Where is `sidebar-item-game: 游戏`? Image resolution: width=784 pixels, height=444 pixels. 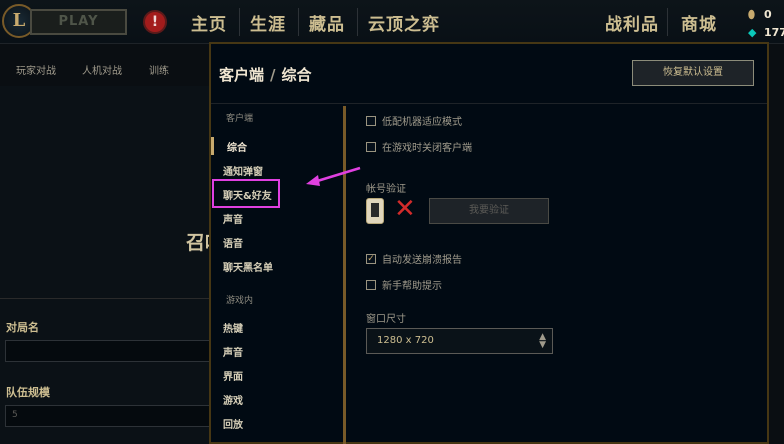 sidebar-item-game: 游戏 is located at coordinates (233, 399).